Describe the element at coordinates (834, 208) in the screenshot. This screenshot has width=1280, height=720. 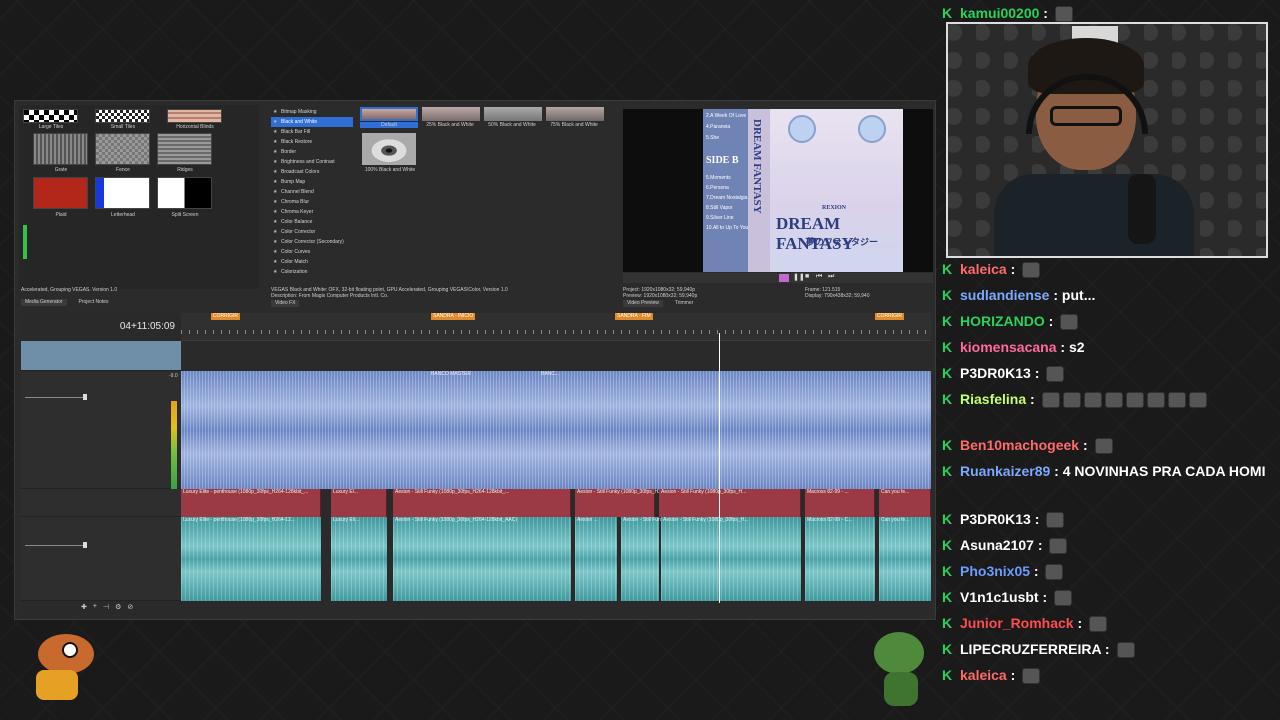
I see `album-artist: REXION` at that location.